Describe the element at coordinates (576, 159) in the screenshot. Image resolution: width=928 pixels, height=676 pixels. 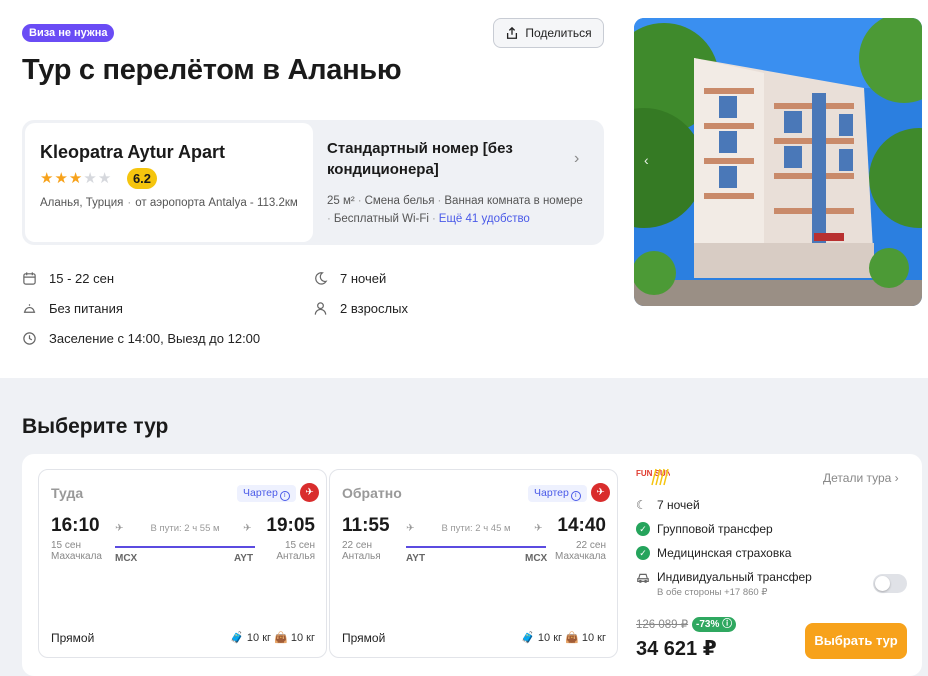
I see `chevron-right-icon: ›` at that location.